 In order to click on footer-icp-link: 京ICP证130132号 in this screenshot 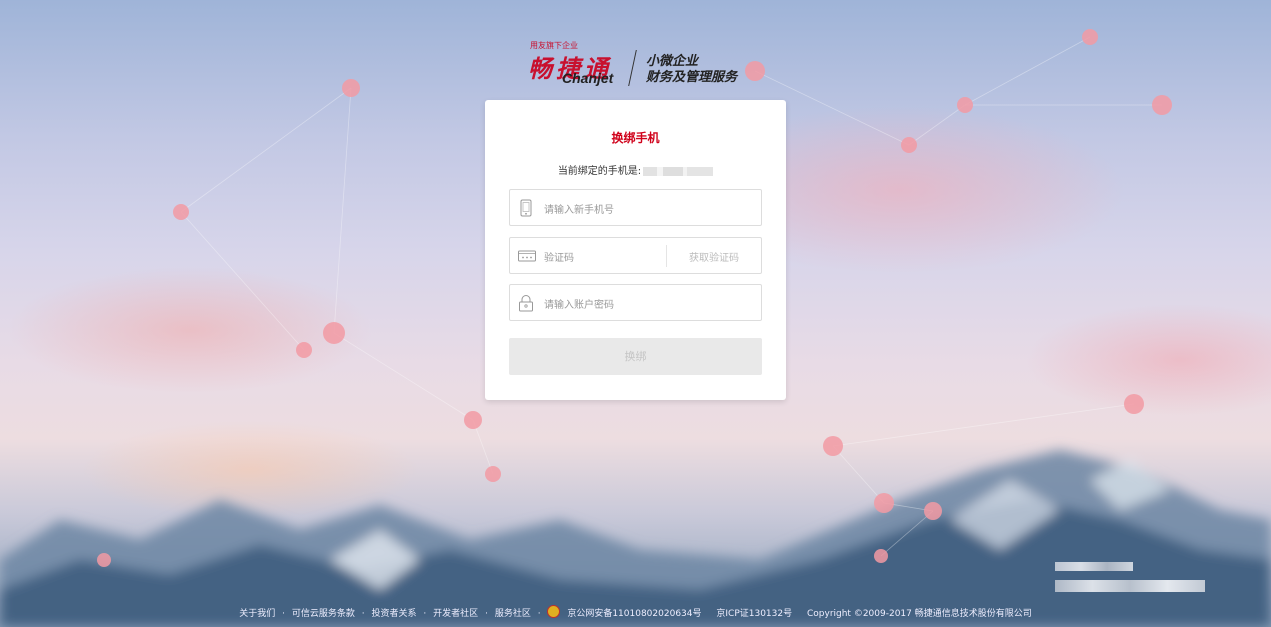, I will do `click(754, 614)`.